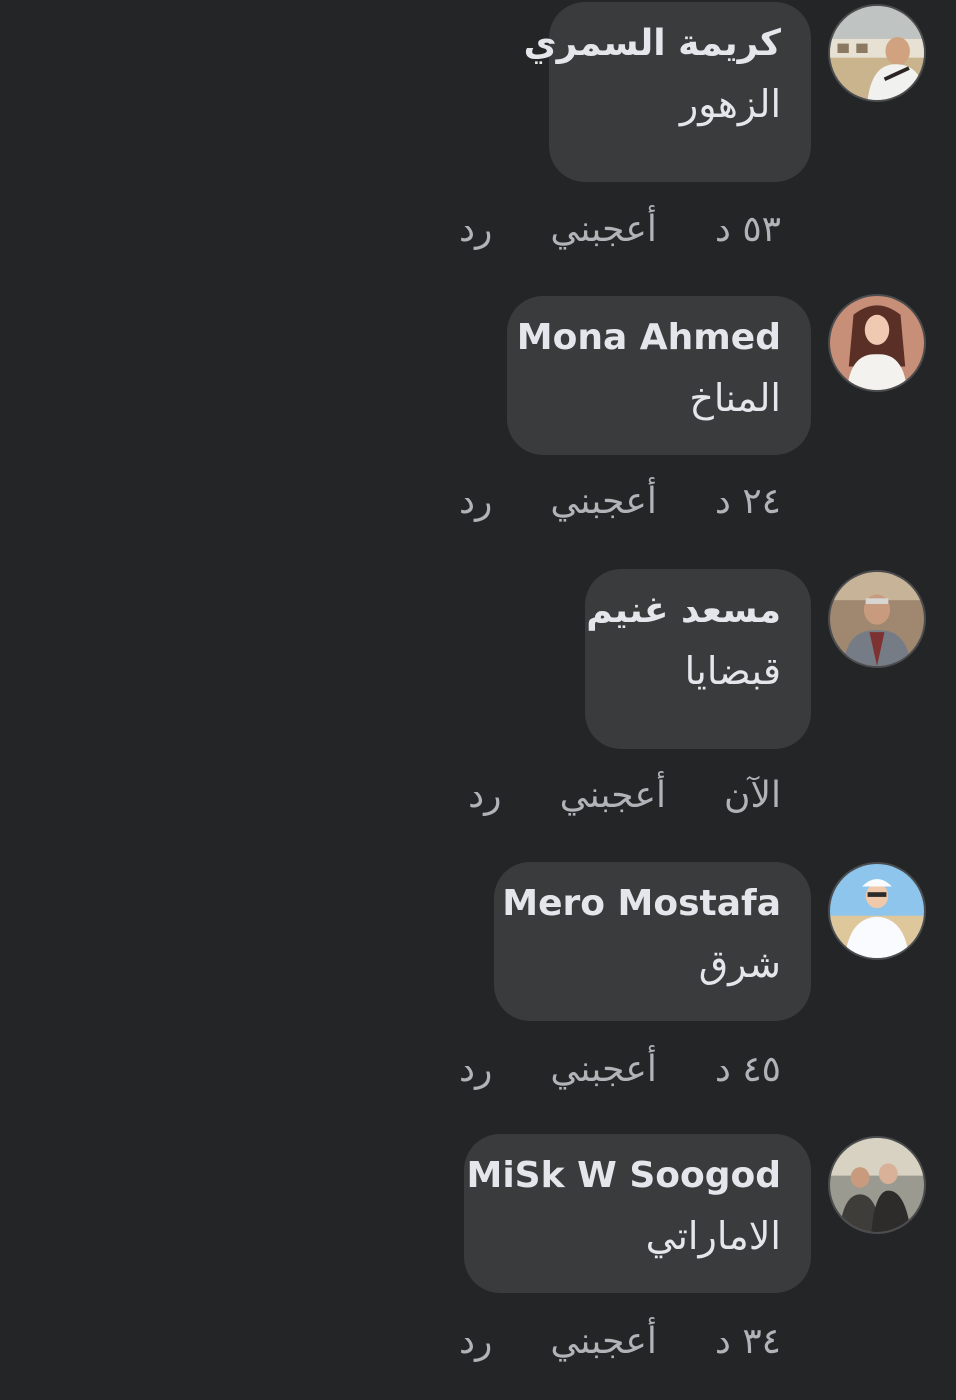 This screenshot has height=1400, width=956. What do you see at coordinates (748, 1070) in the screenshot?
I see `comment-time: ٤٥ د` at bounding box center [748, 1070].